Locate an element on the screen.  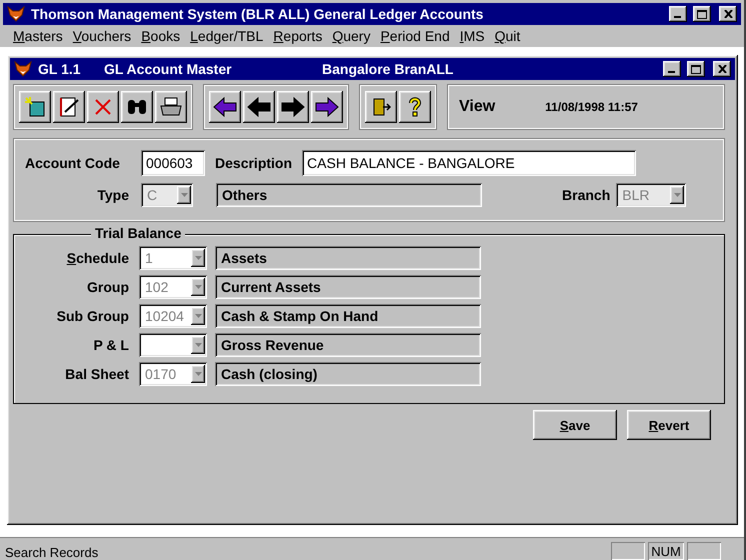
menu-item: Masters is located at coordinates (38, 36).